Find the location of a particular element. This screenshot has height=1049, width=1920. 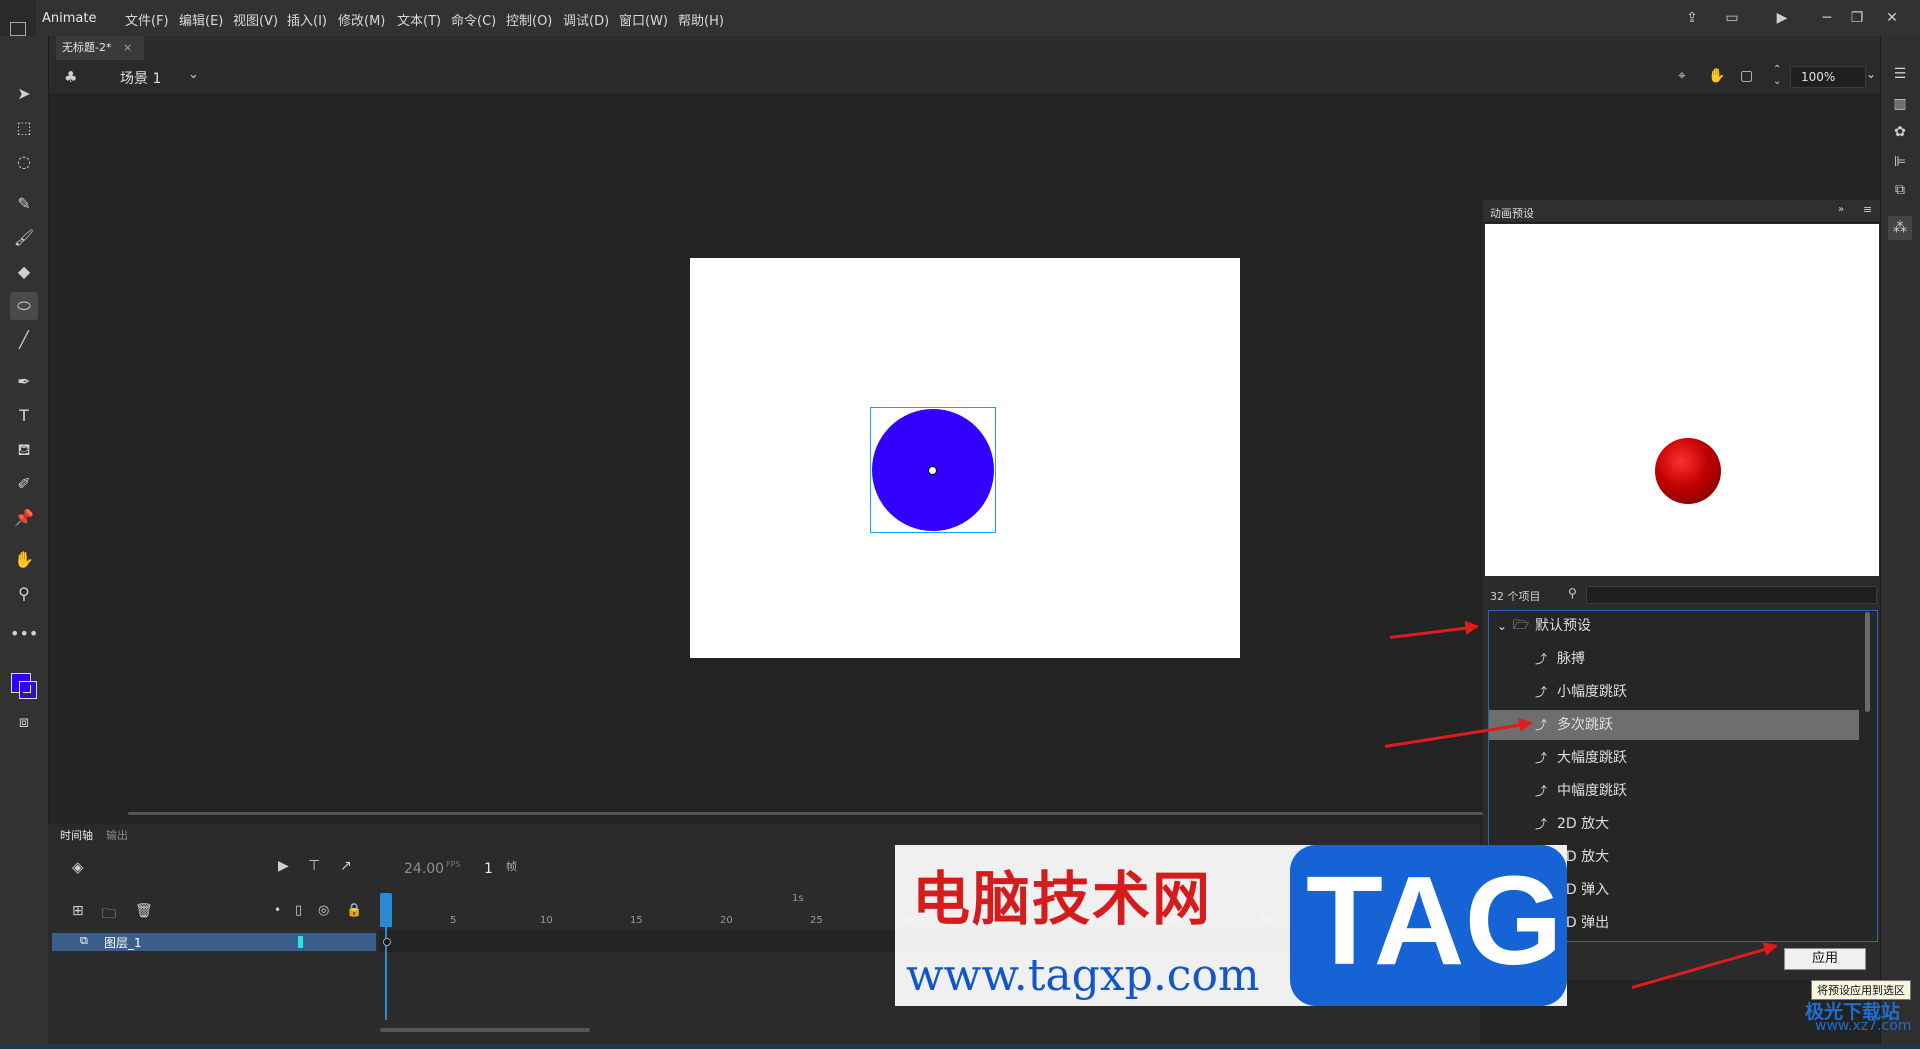

layers-icon: ◈ is located at coordinates (78, 867).